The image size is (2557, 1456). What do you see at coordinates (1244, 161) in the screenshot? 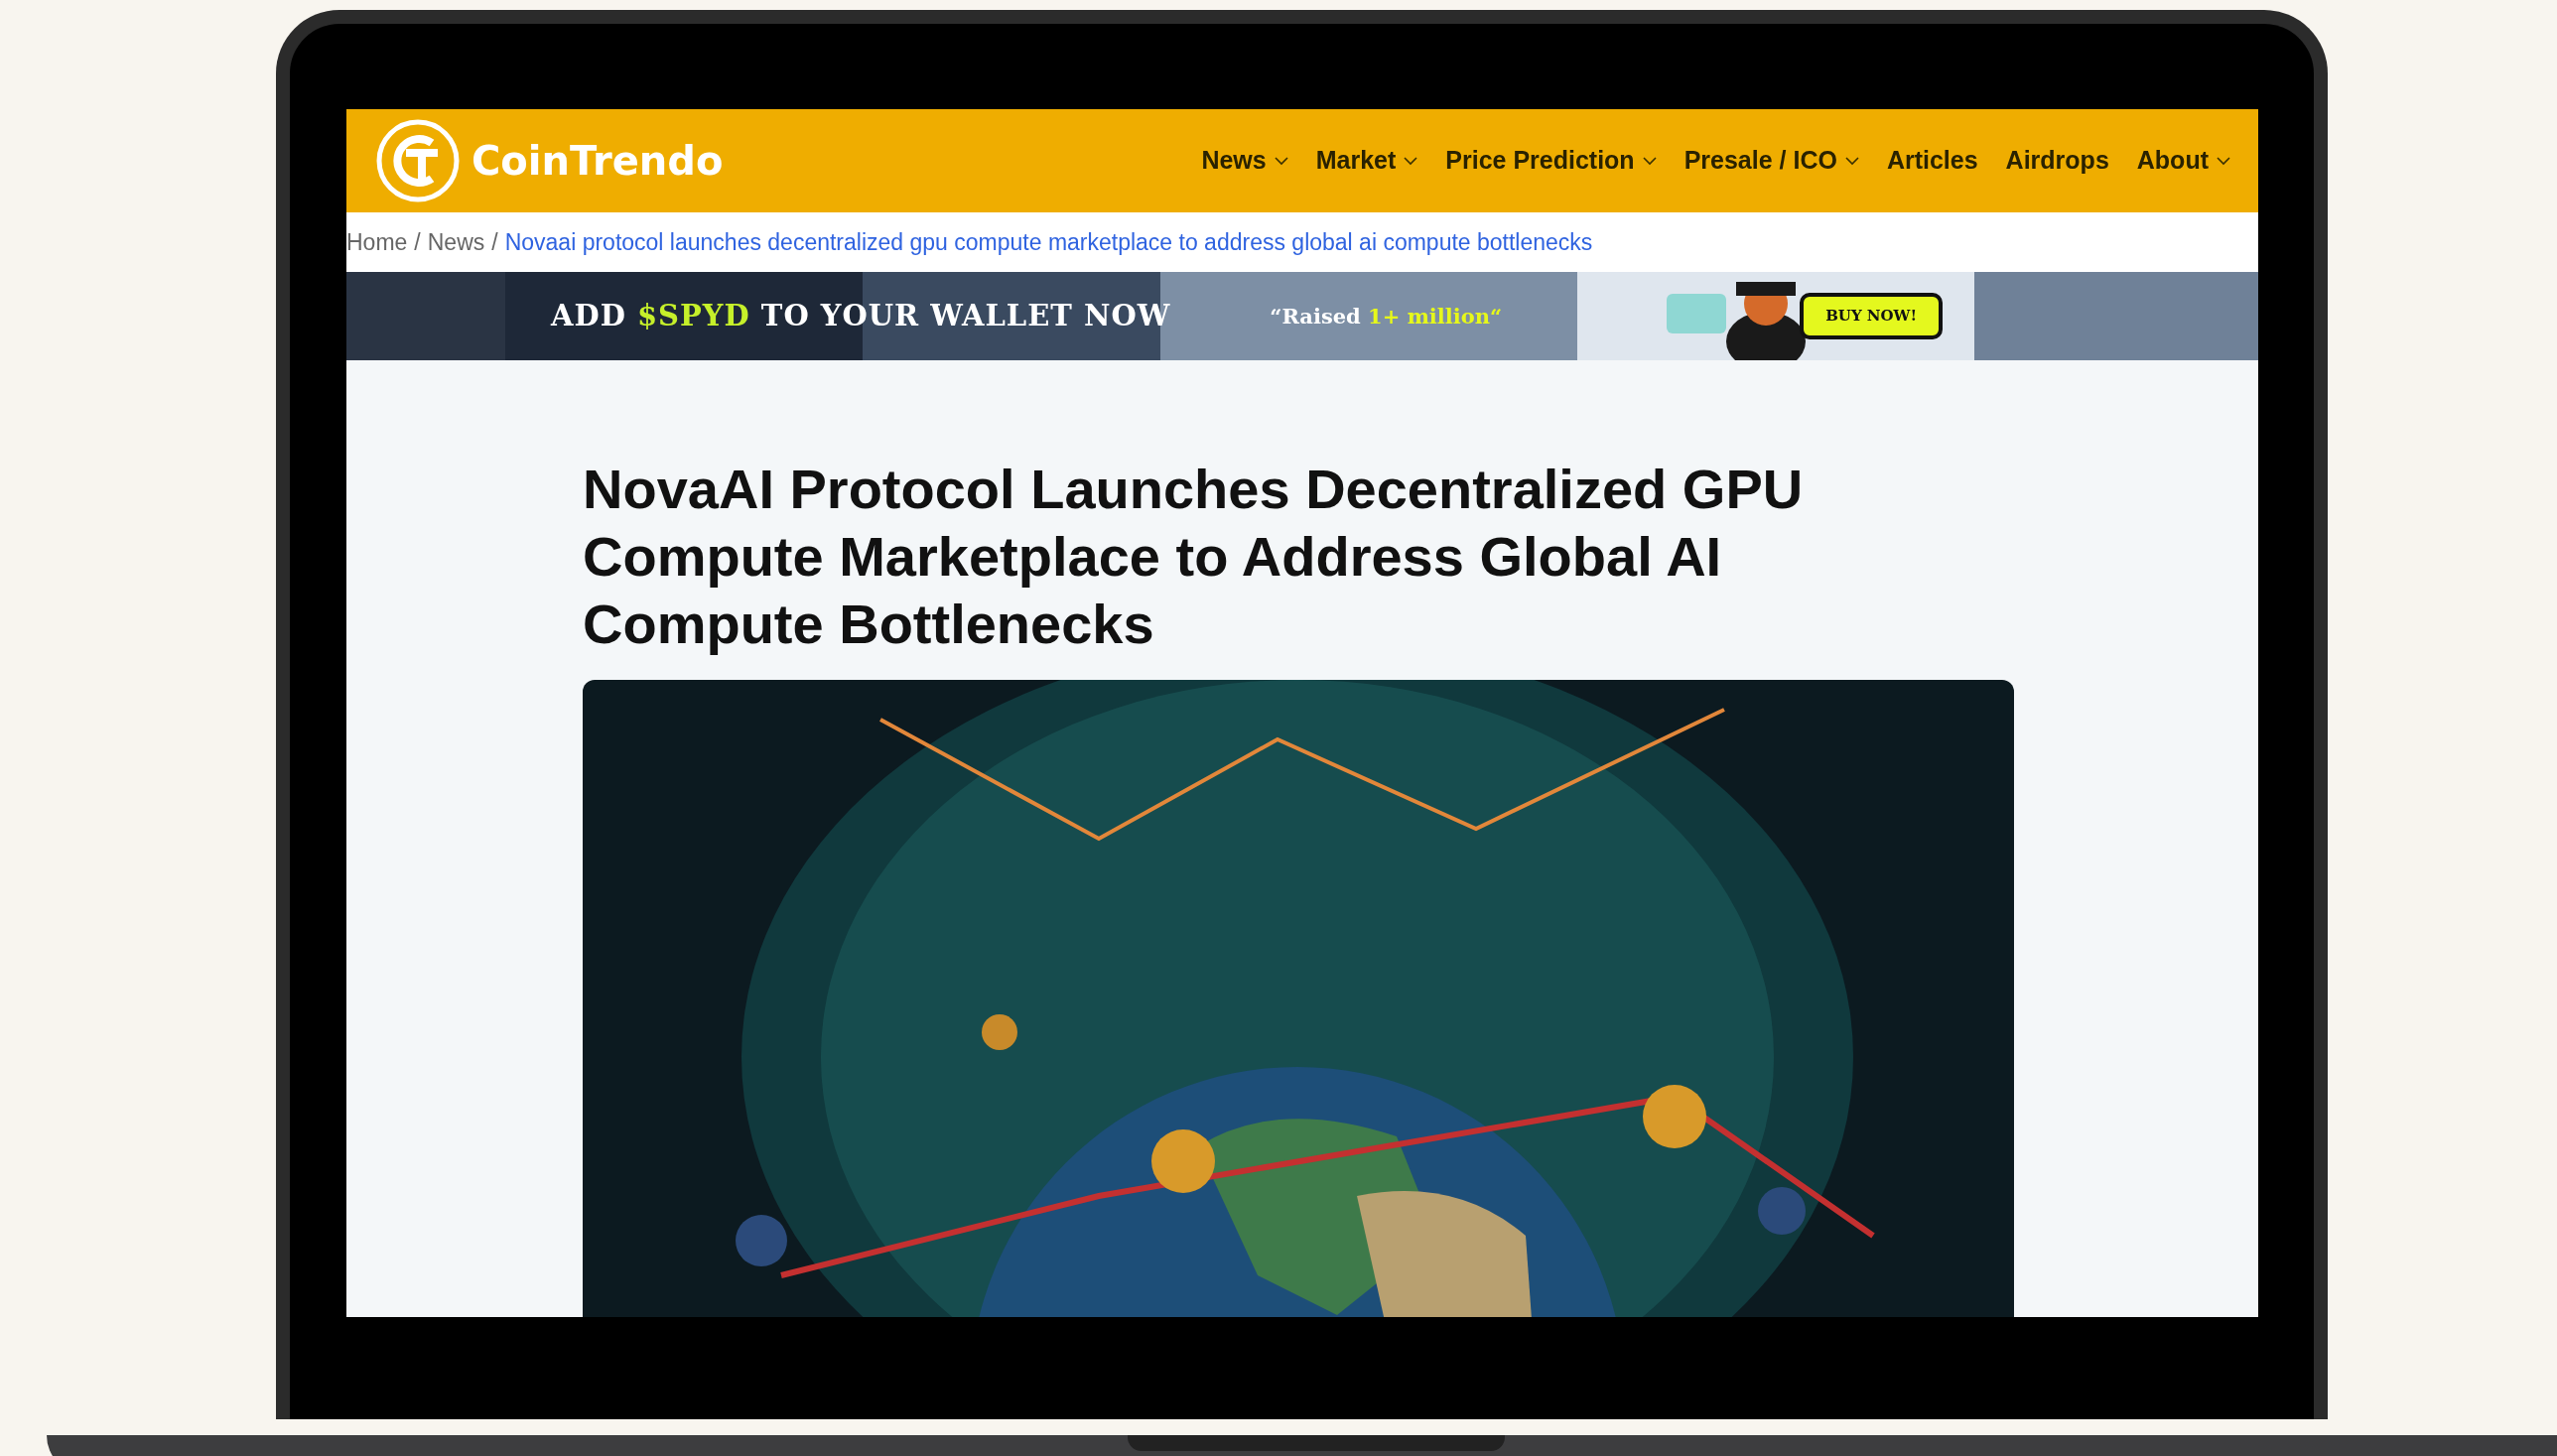
I see `nav-link: News` at bounding box center [1244, 161].